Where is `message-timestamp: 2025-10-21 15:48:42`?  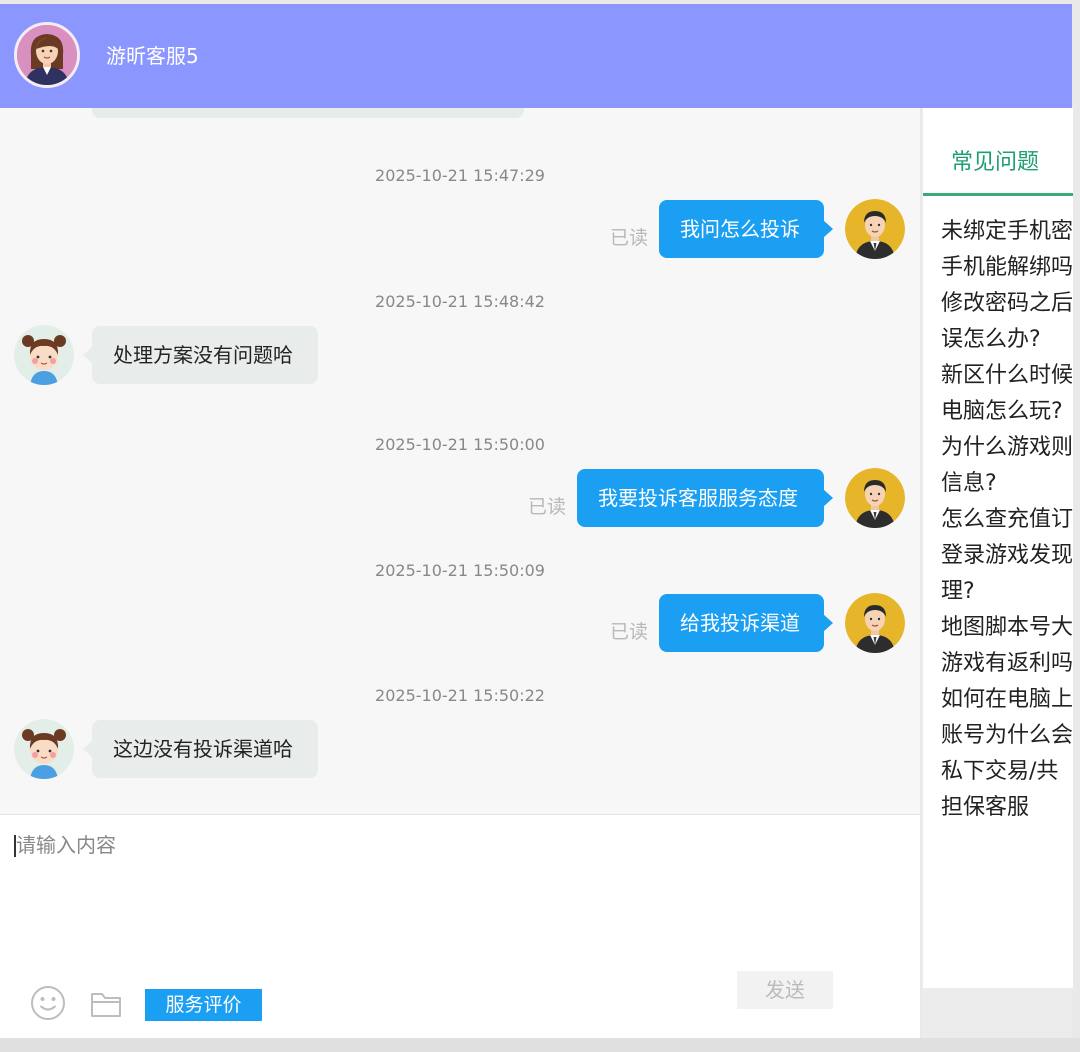
message-timestamp: 2025-10-21 15:48:42 is located at coordinates (460, 301).